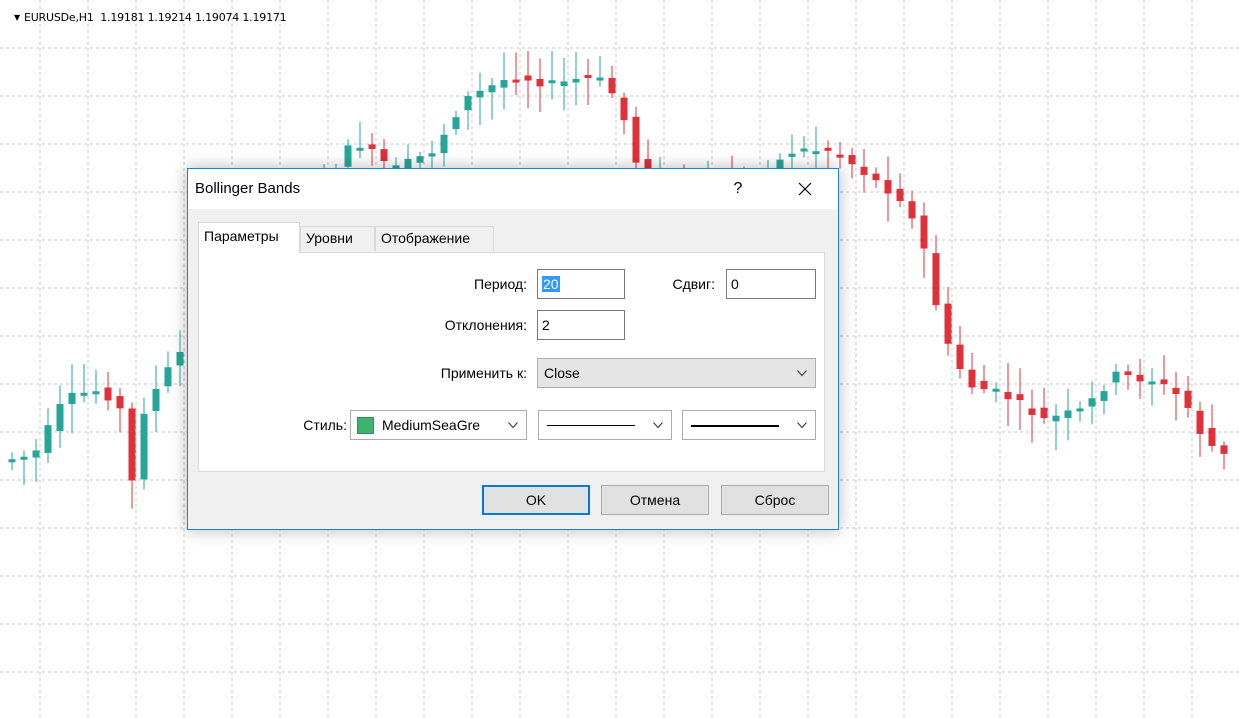 Image resolution: width=1239 pixels, height=718 pixels. Describe the element at coordinates (581, 325) in the screenshot. I see `deviations-input: 2` at that location.